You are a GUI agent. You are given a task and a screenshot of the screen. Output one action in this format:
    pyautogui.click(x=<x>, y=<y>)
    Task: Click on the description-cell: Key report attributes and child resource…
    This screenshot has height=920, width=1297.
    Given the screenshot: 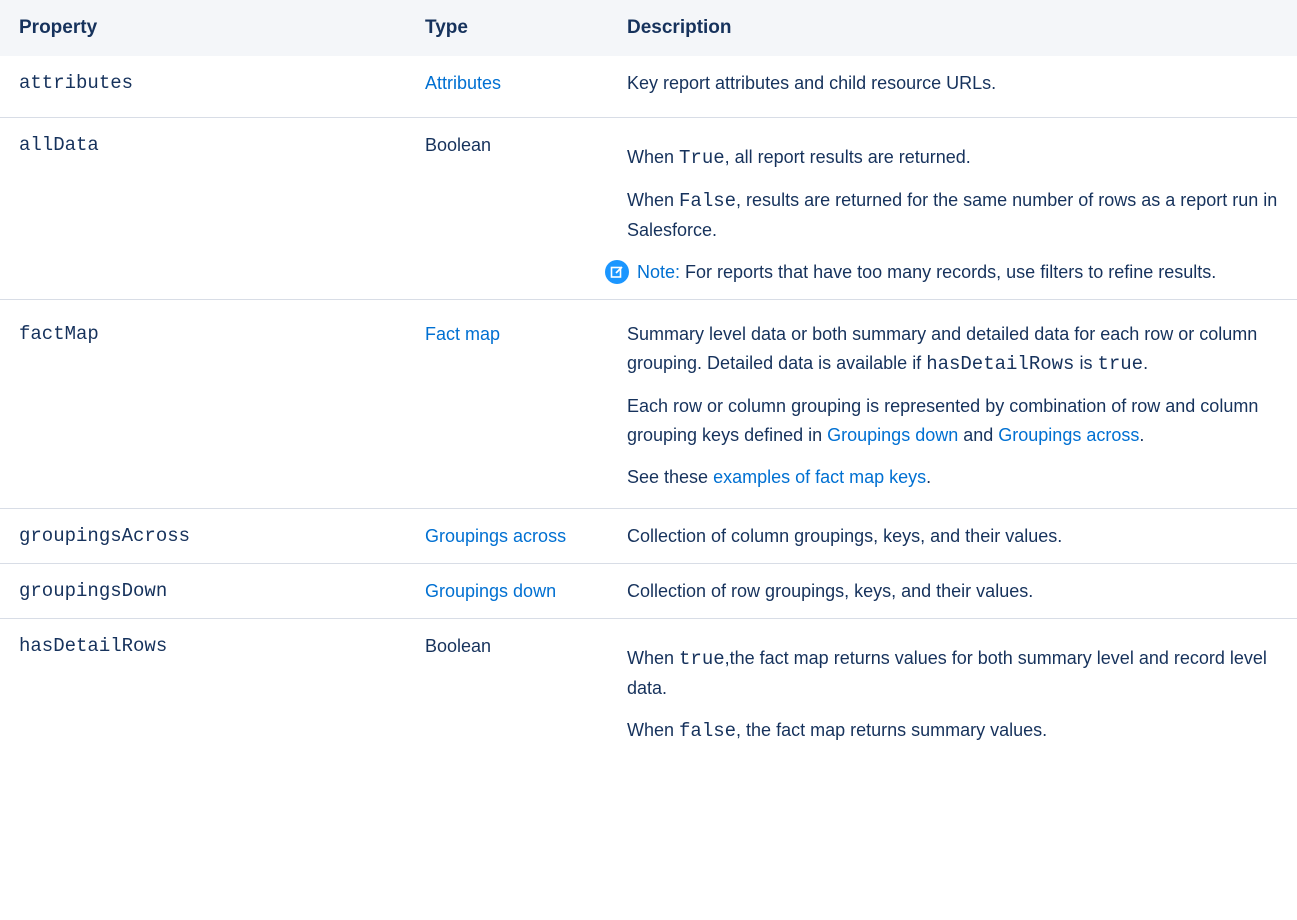 What is the action you would take?
    pyautogui.click(x=960, y=87)
    